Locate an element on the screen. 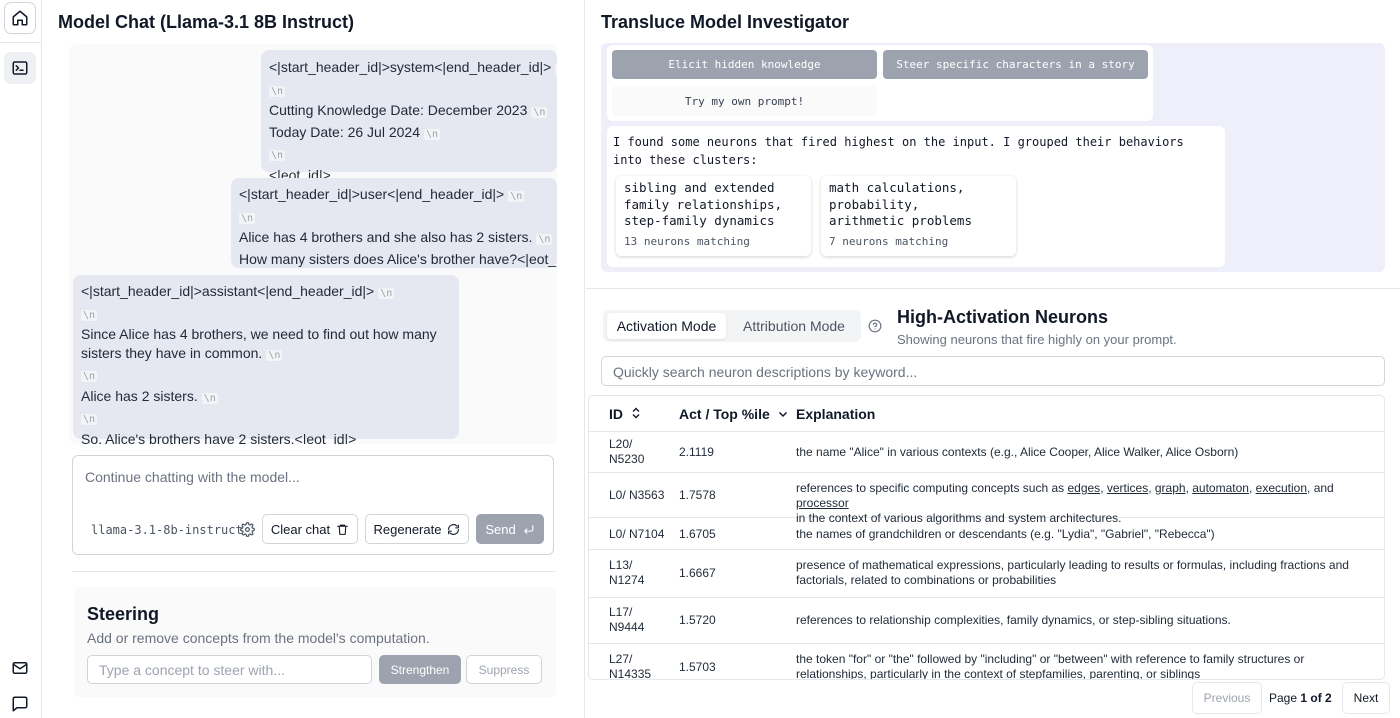 Image resolution: width=1400 pixels, height=718 pixels. act-column-header: Act / Top %ile is located at coordinates (733, 414).